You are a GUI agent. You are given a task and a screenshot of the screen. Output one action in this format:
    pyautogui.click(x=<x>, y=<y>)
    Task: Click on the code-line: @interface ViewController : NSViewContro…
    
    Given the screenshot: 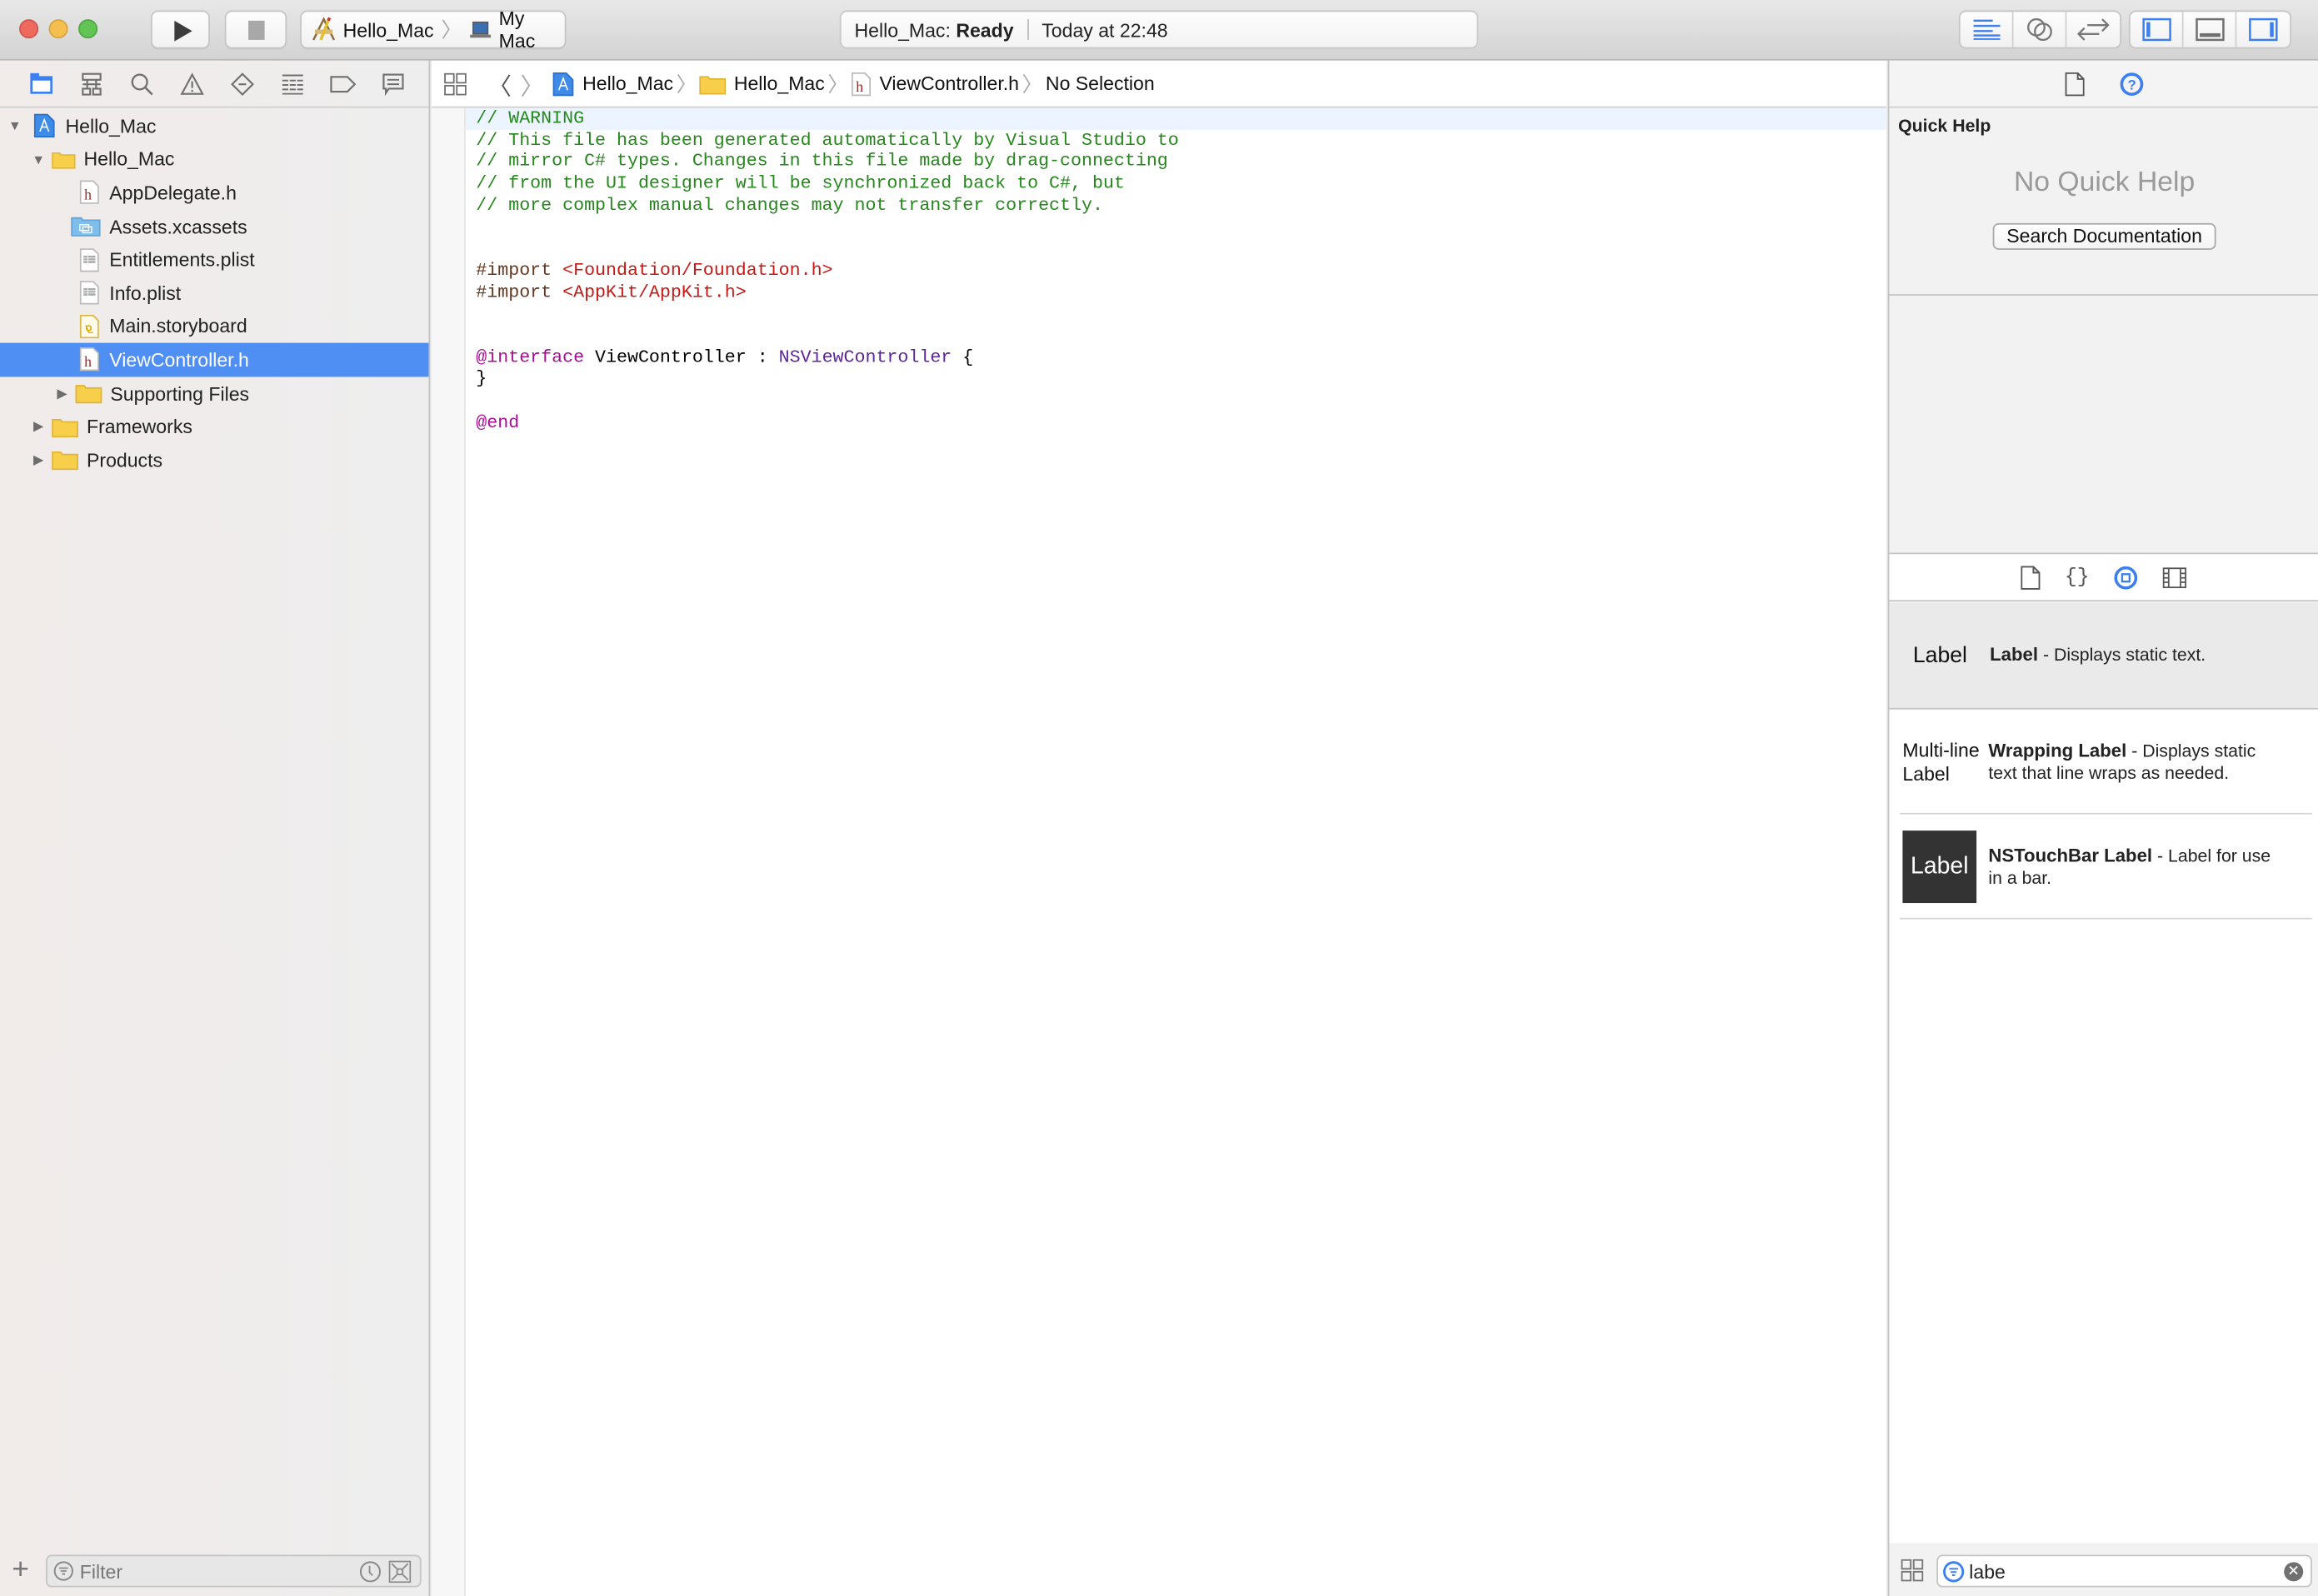 What is the action you would take?
    pyautogui.click(x=1181, y=357)
    